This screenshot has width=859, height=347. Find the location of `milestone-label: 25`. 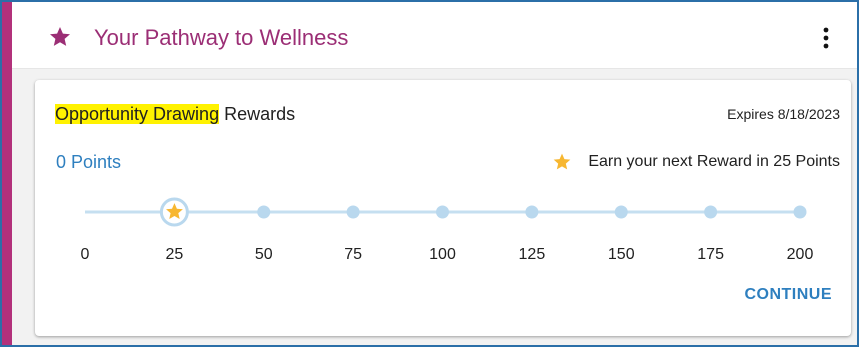

milestone-label: 25 is located at coordinates (174, 254).